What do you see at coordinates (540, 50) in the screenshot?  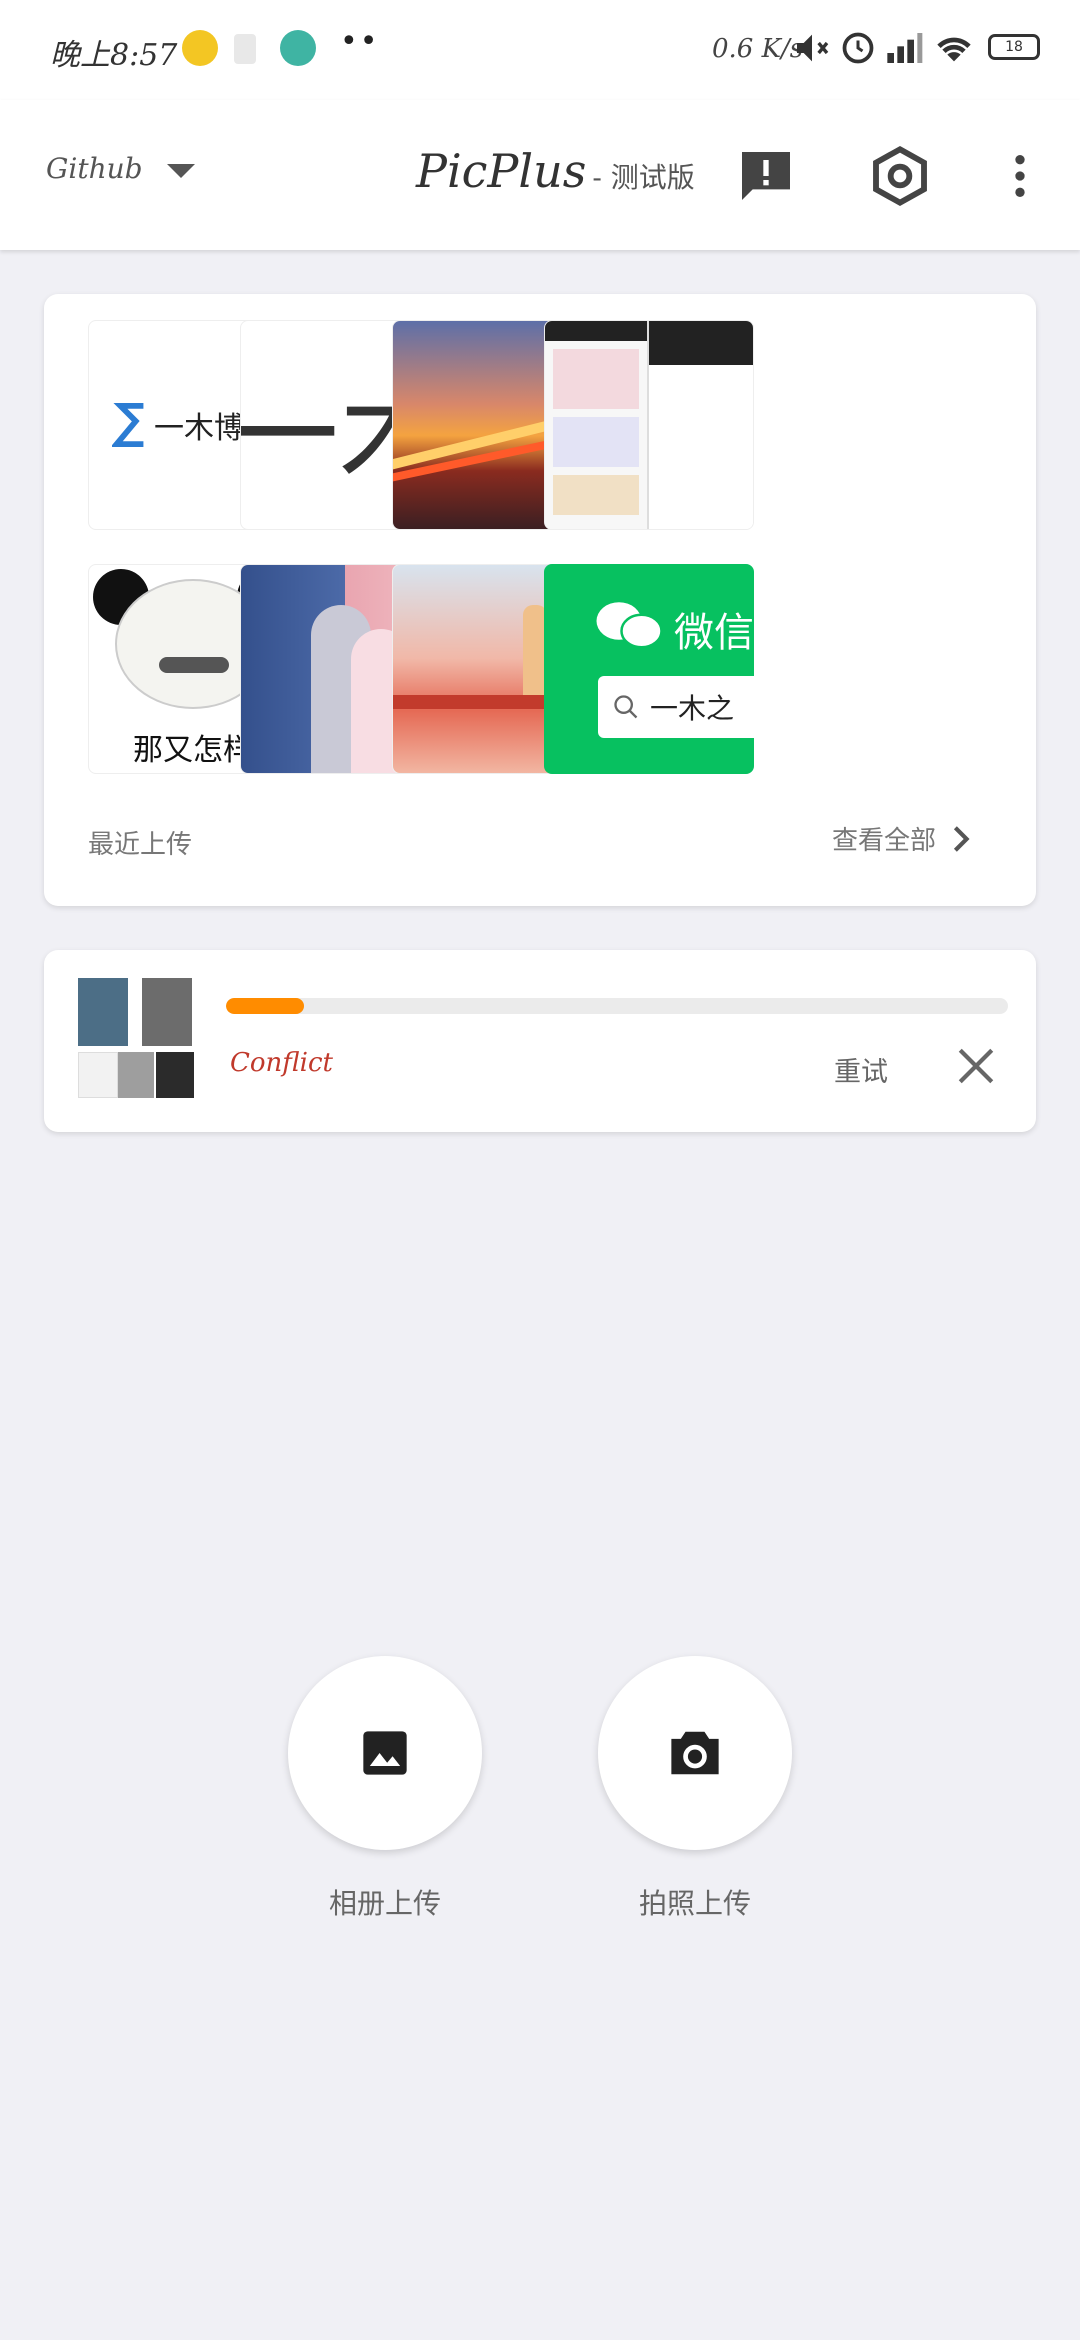 I see `status-bar: 晚上8:57 •• 0.6 K/s 18` at bounding box center [540, 50].